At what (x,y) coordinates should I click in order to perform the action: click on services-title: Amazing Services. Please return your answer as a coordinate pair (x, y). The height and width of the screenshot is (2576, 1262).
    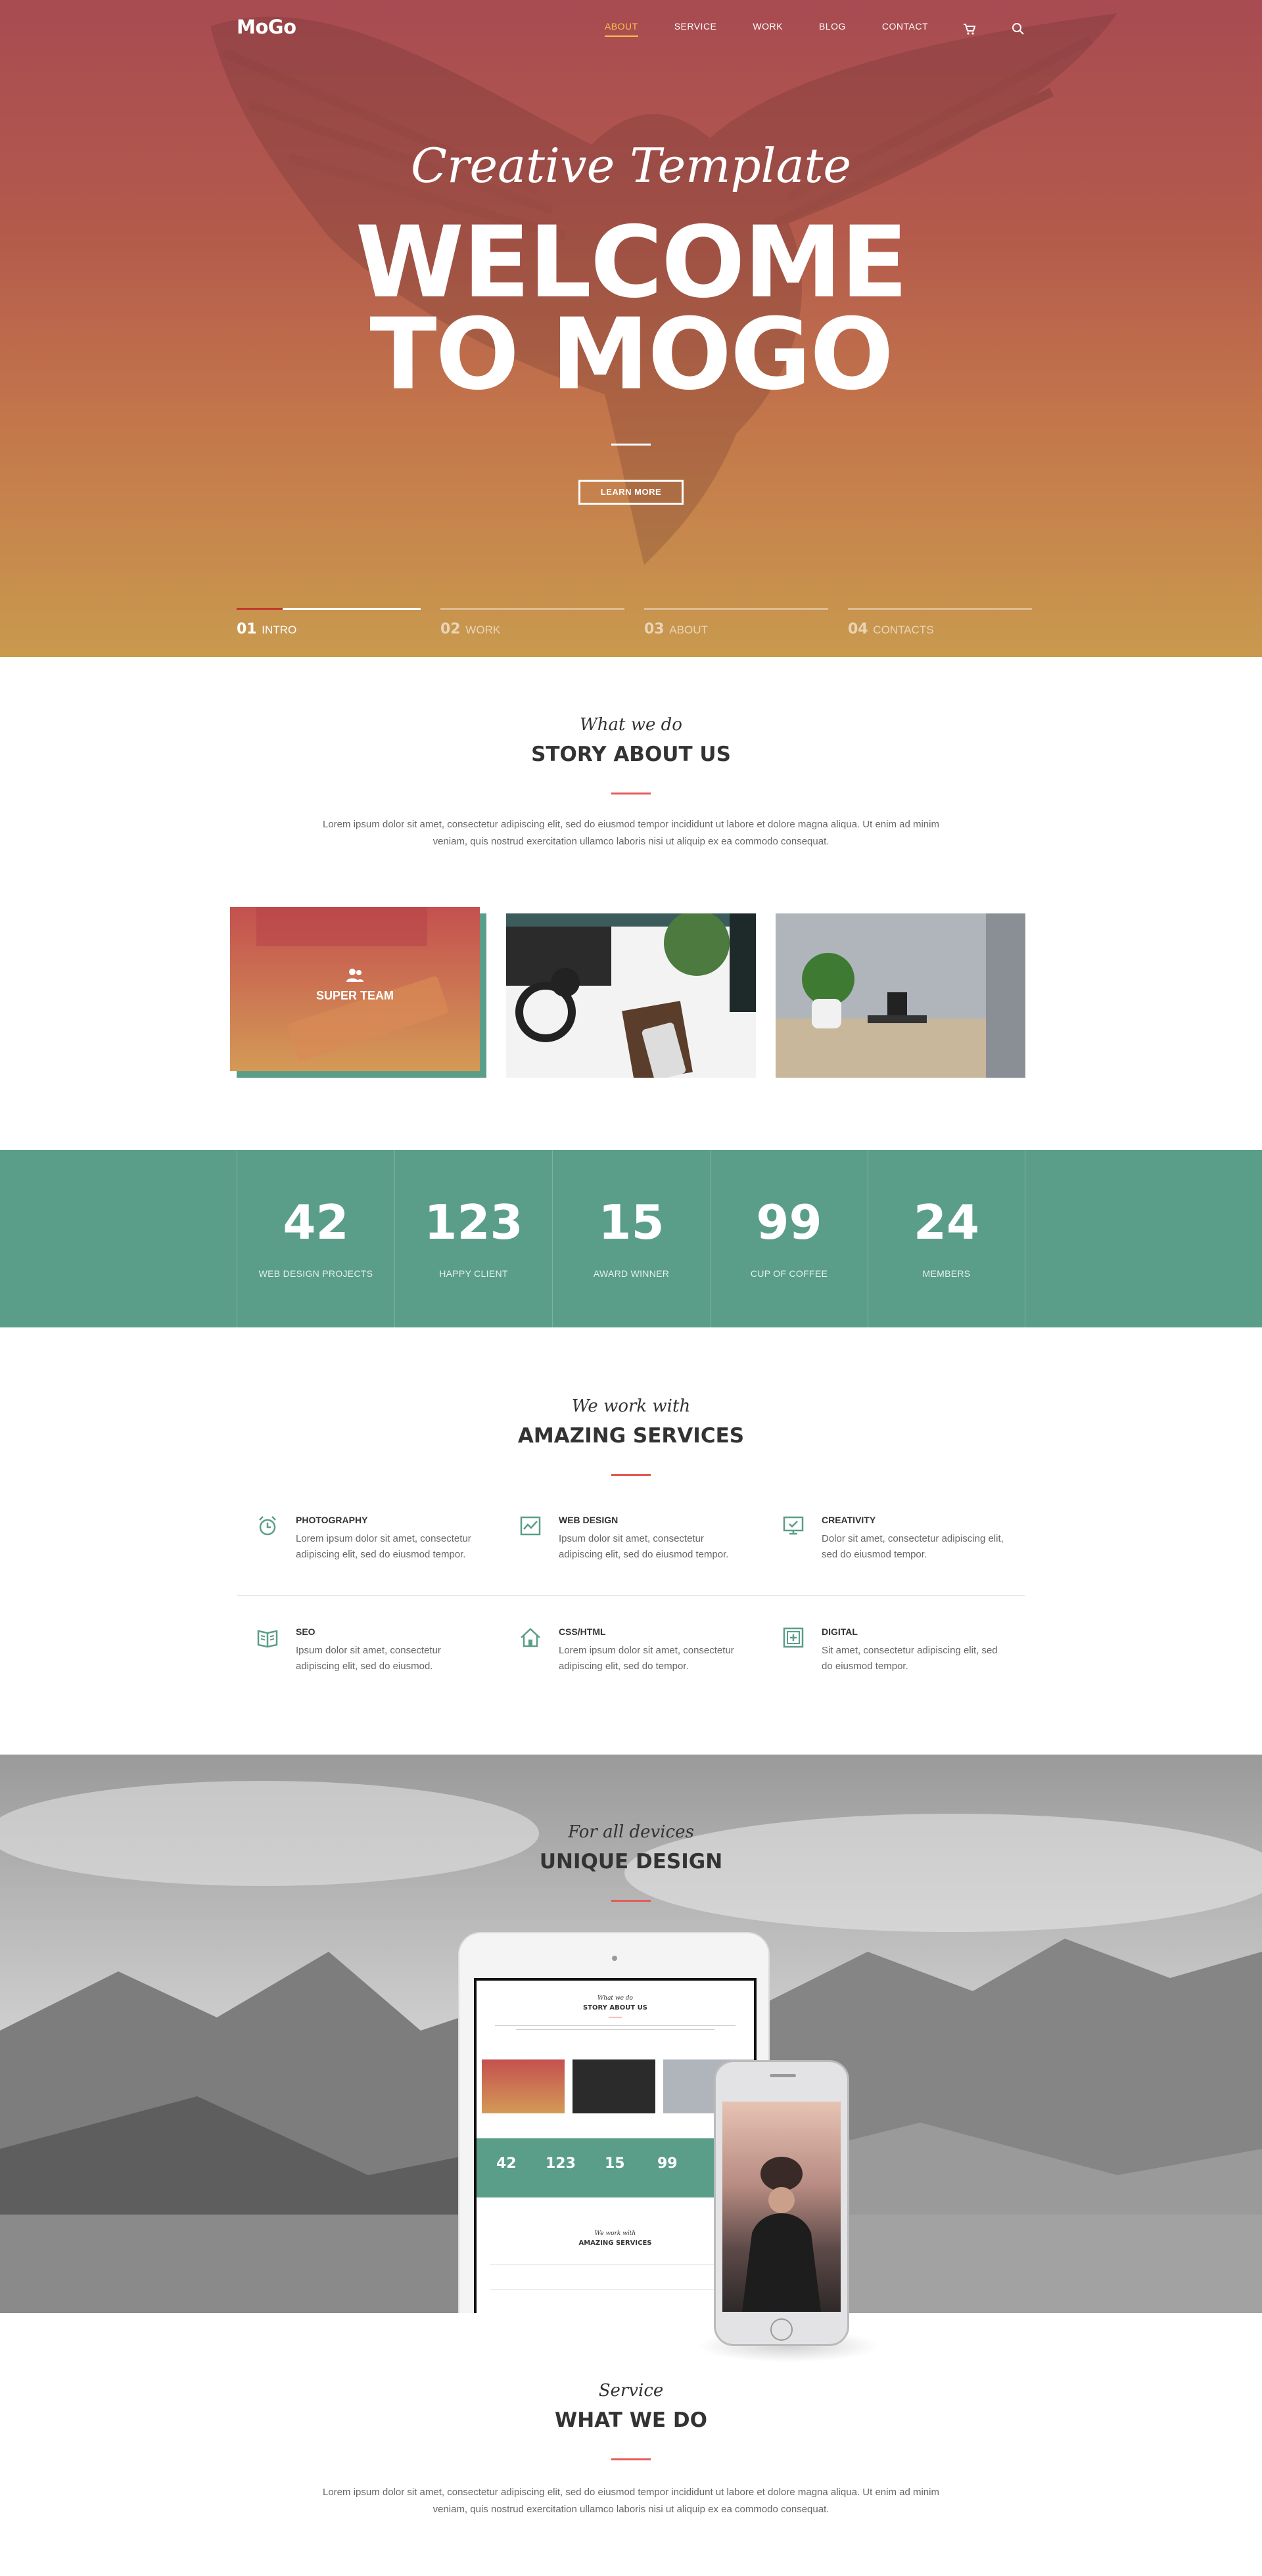
    Looking at the image, I should click on (631, 1436).